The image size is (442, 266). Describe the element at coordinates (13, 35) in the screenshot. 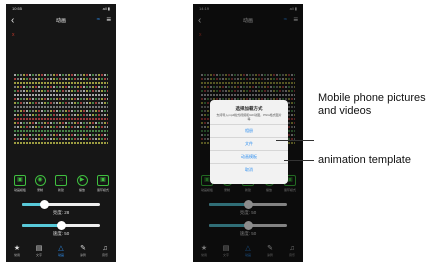

I see `close-icon: x` at that location.